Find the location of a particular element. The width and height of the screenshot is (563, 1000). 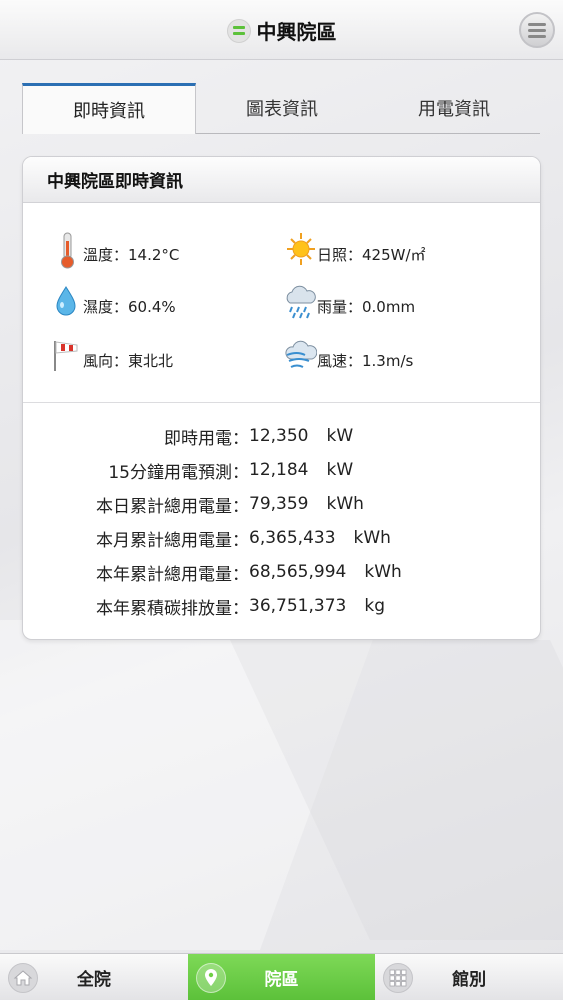

humidity-value: 濕度：60.4% is located at coordinates (129, 307).